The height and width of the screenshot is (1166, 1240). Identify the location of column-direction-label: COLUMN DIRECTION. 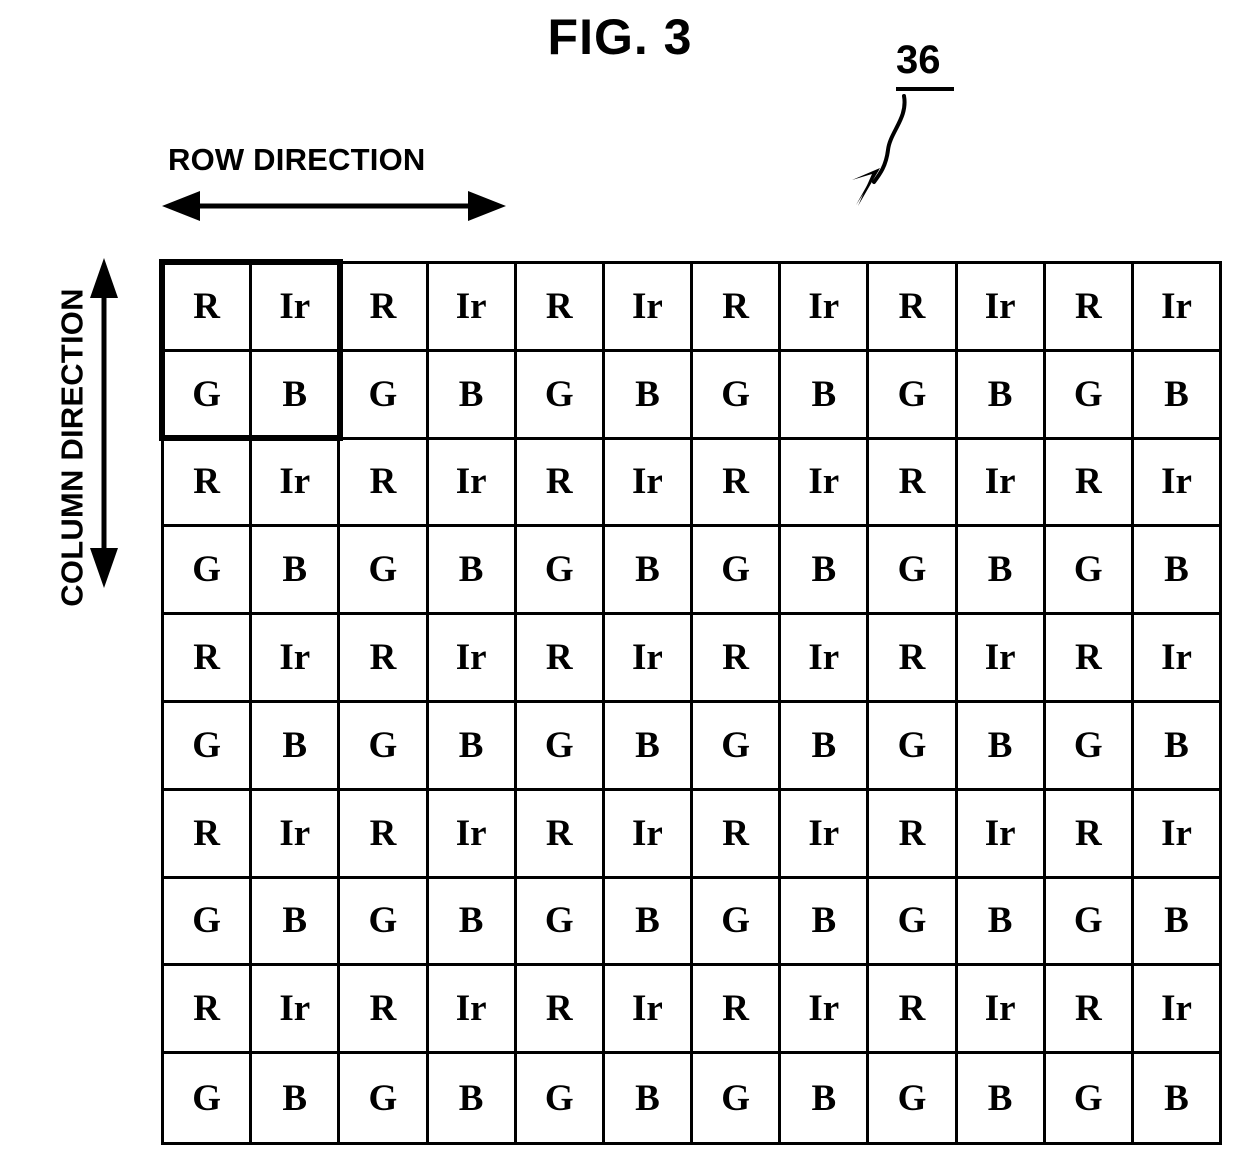
(72, 447).